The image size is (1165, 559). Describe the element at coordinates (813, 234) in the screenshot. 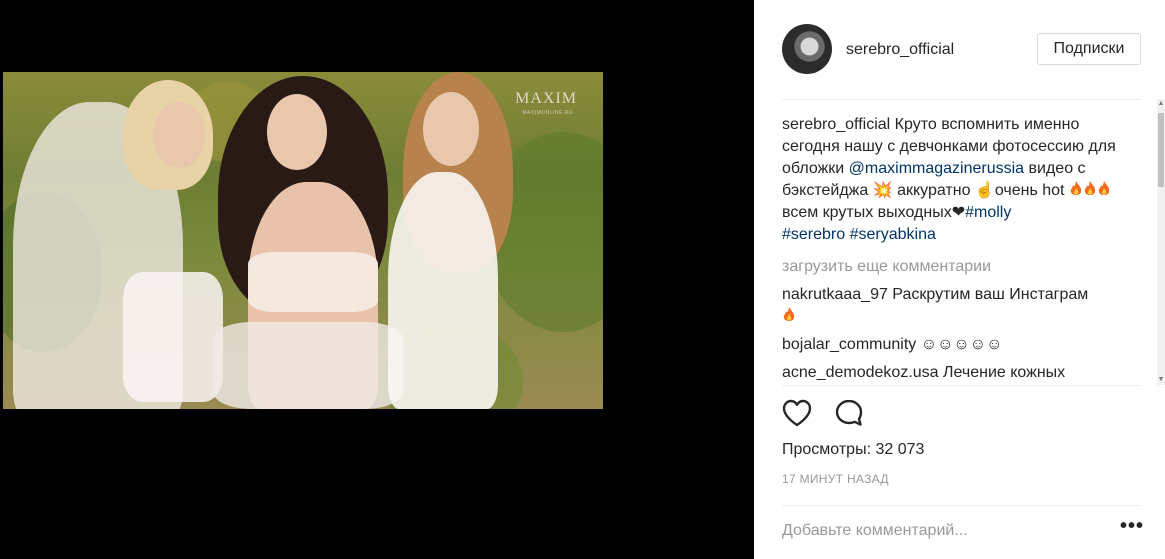

I see `caption-hashtag: #serebro` at that location.